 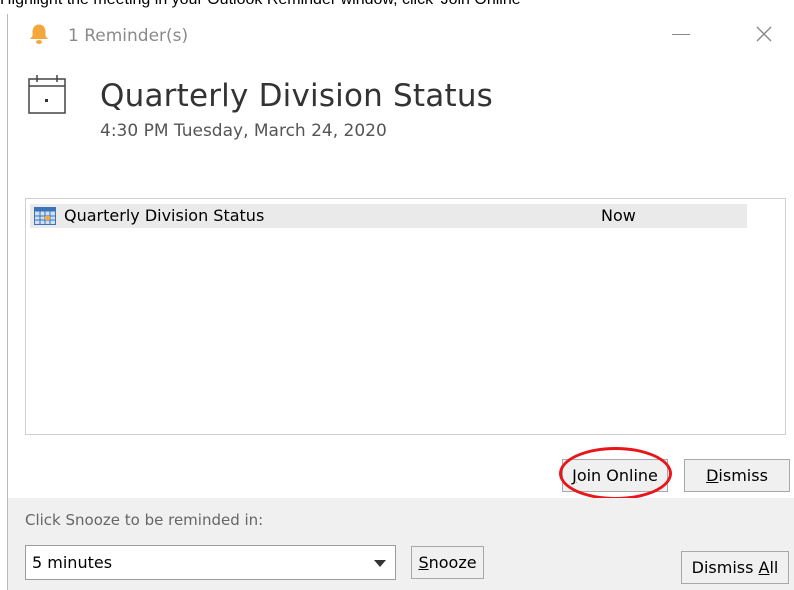 I want to click on window-title: 1 Reminder(s), so click(x=128, y=36).